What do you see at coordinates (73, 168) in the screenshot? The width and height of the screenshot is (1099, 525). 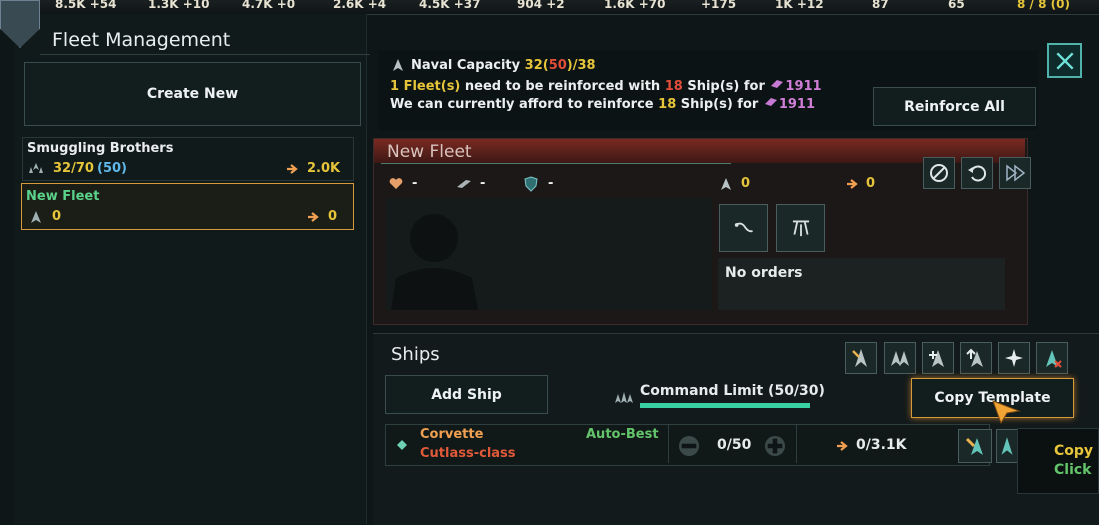 I see `fleet-strength-value: 32/70` at bounding box center [73, 168].